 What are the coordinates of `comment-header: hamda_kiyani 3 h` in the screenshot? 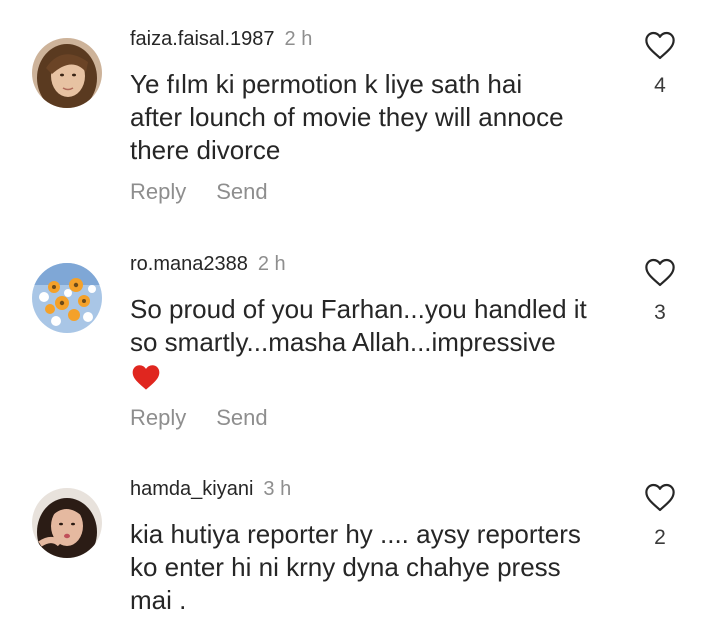 It's located at (210, 489).